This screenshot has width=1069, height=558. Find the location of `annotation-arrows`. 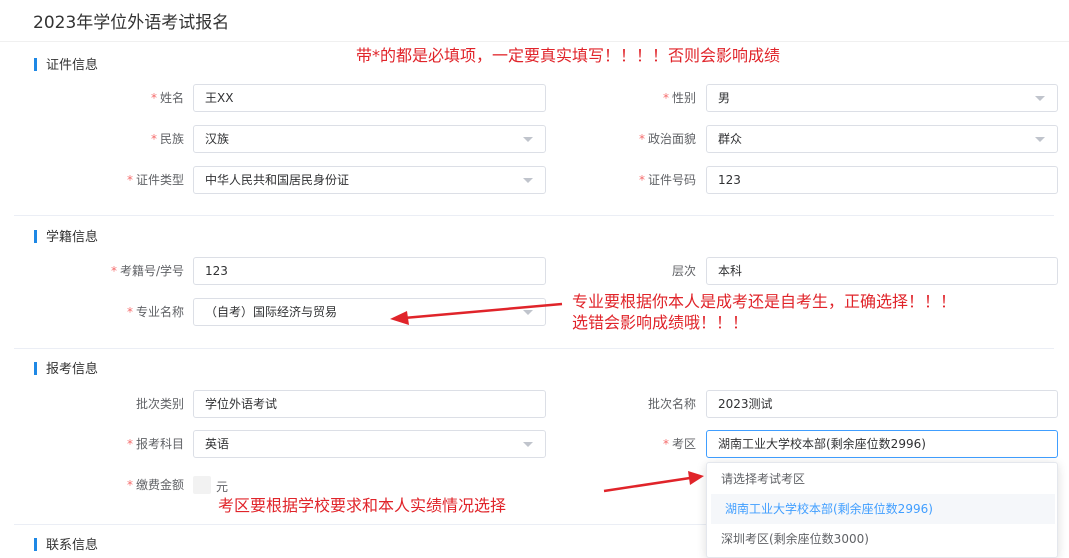

annotation-arrows is located at coordinates (547, 397).